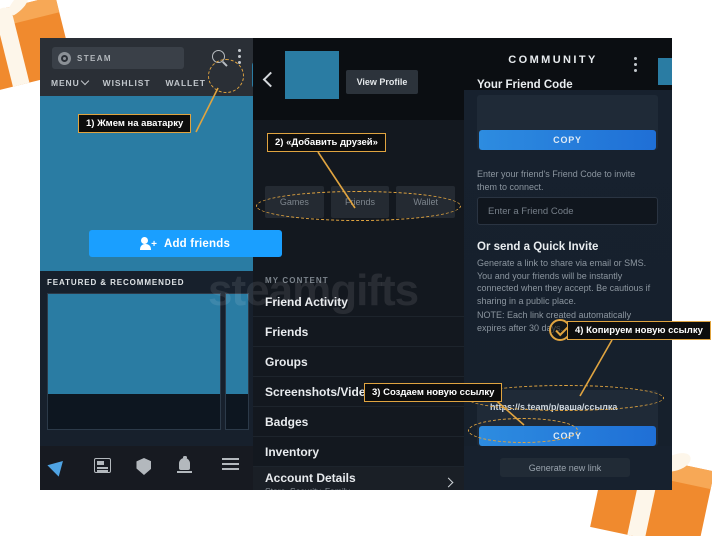 Image resolution: width=712 pixels, height=536 pixels. Describe the element at coordinates (218, 56) in the screenshot. I see `search-icon` at that location.